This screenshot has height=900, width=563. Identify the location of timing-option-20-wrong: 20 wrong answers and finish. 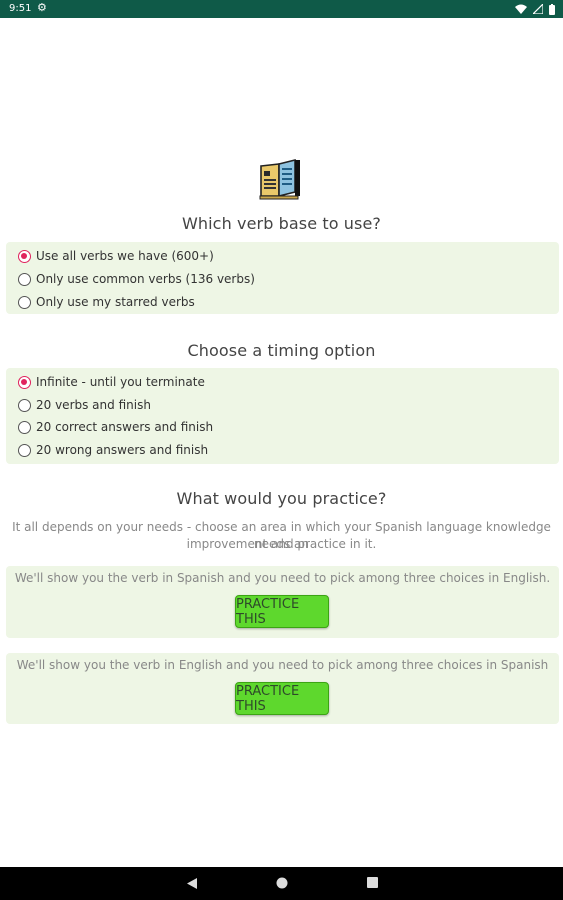
(113, 450).